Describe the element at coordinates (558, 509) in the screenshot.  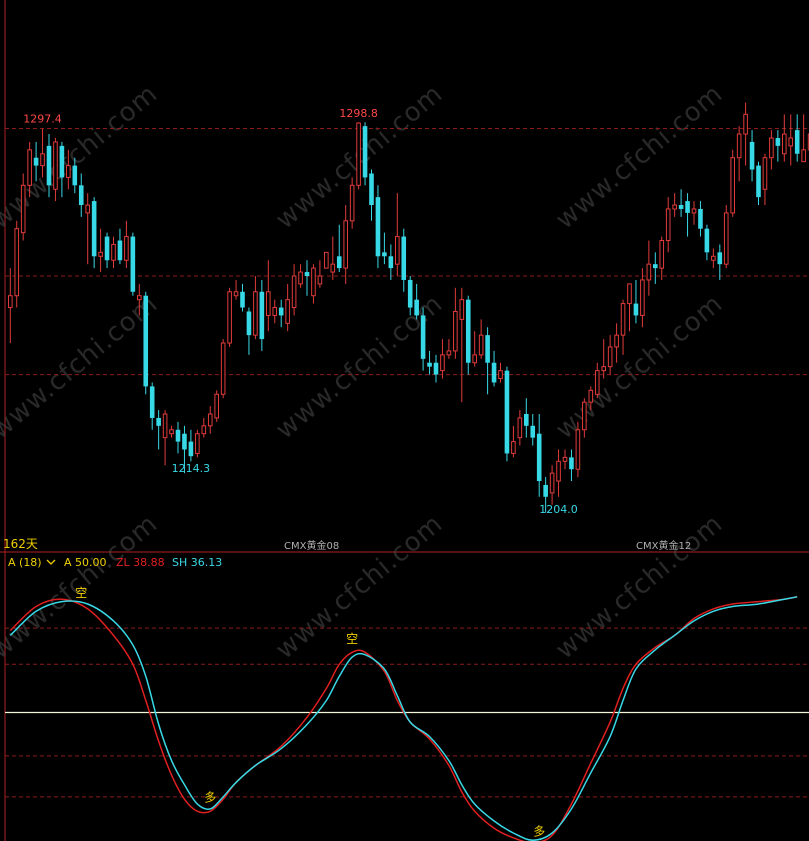
I see `price-label: 1204.0` at that location.